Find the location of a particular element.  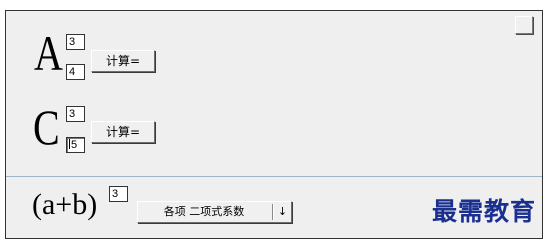

combination-c-superscript-input: 3 is located at coordinates (75, 114).